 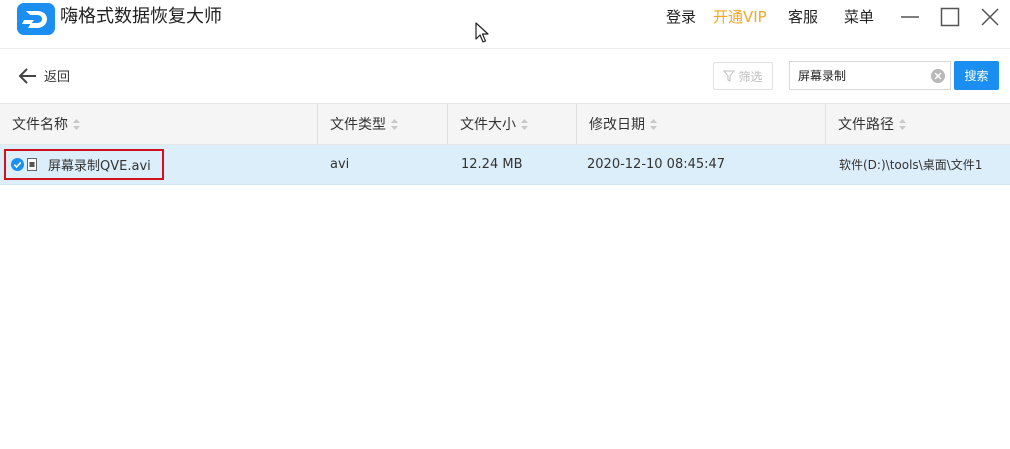 I want to click on cell-type: avi, so click(x=340, y=164).